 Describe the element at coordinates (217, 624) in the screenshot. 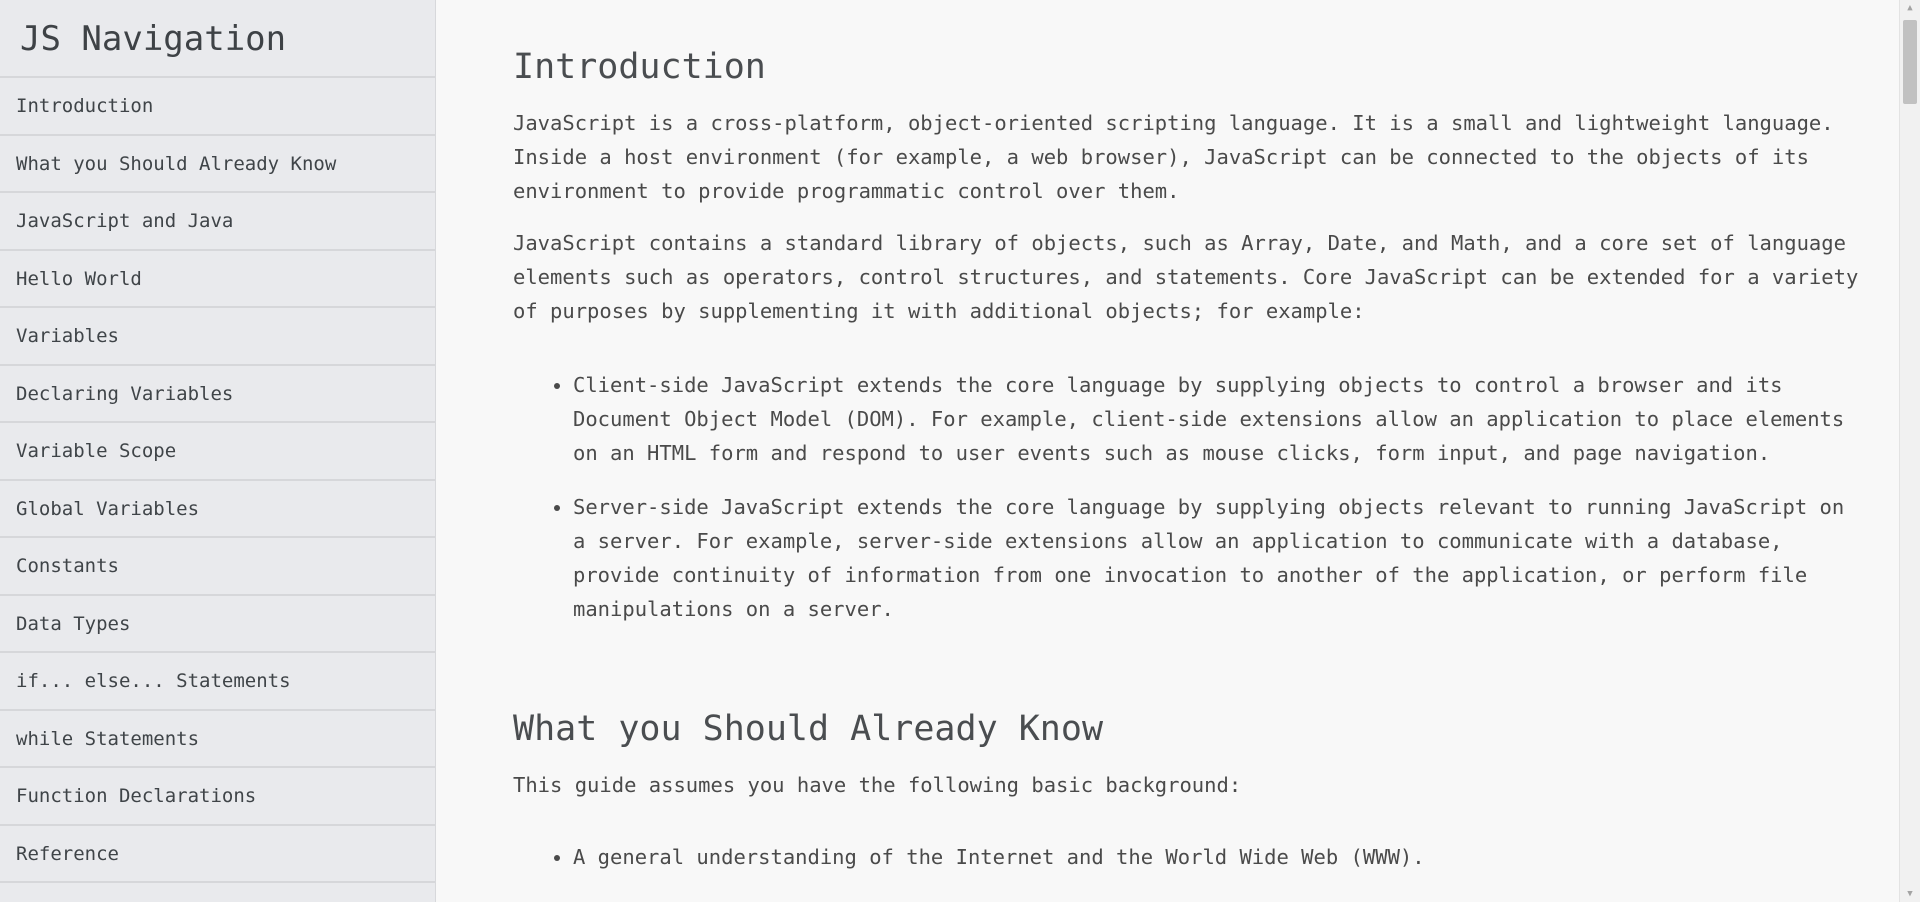

I see `nav-item-data-types: Data Types` at that location.